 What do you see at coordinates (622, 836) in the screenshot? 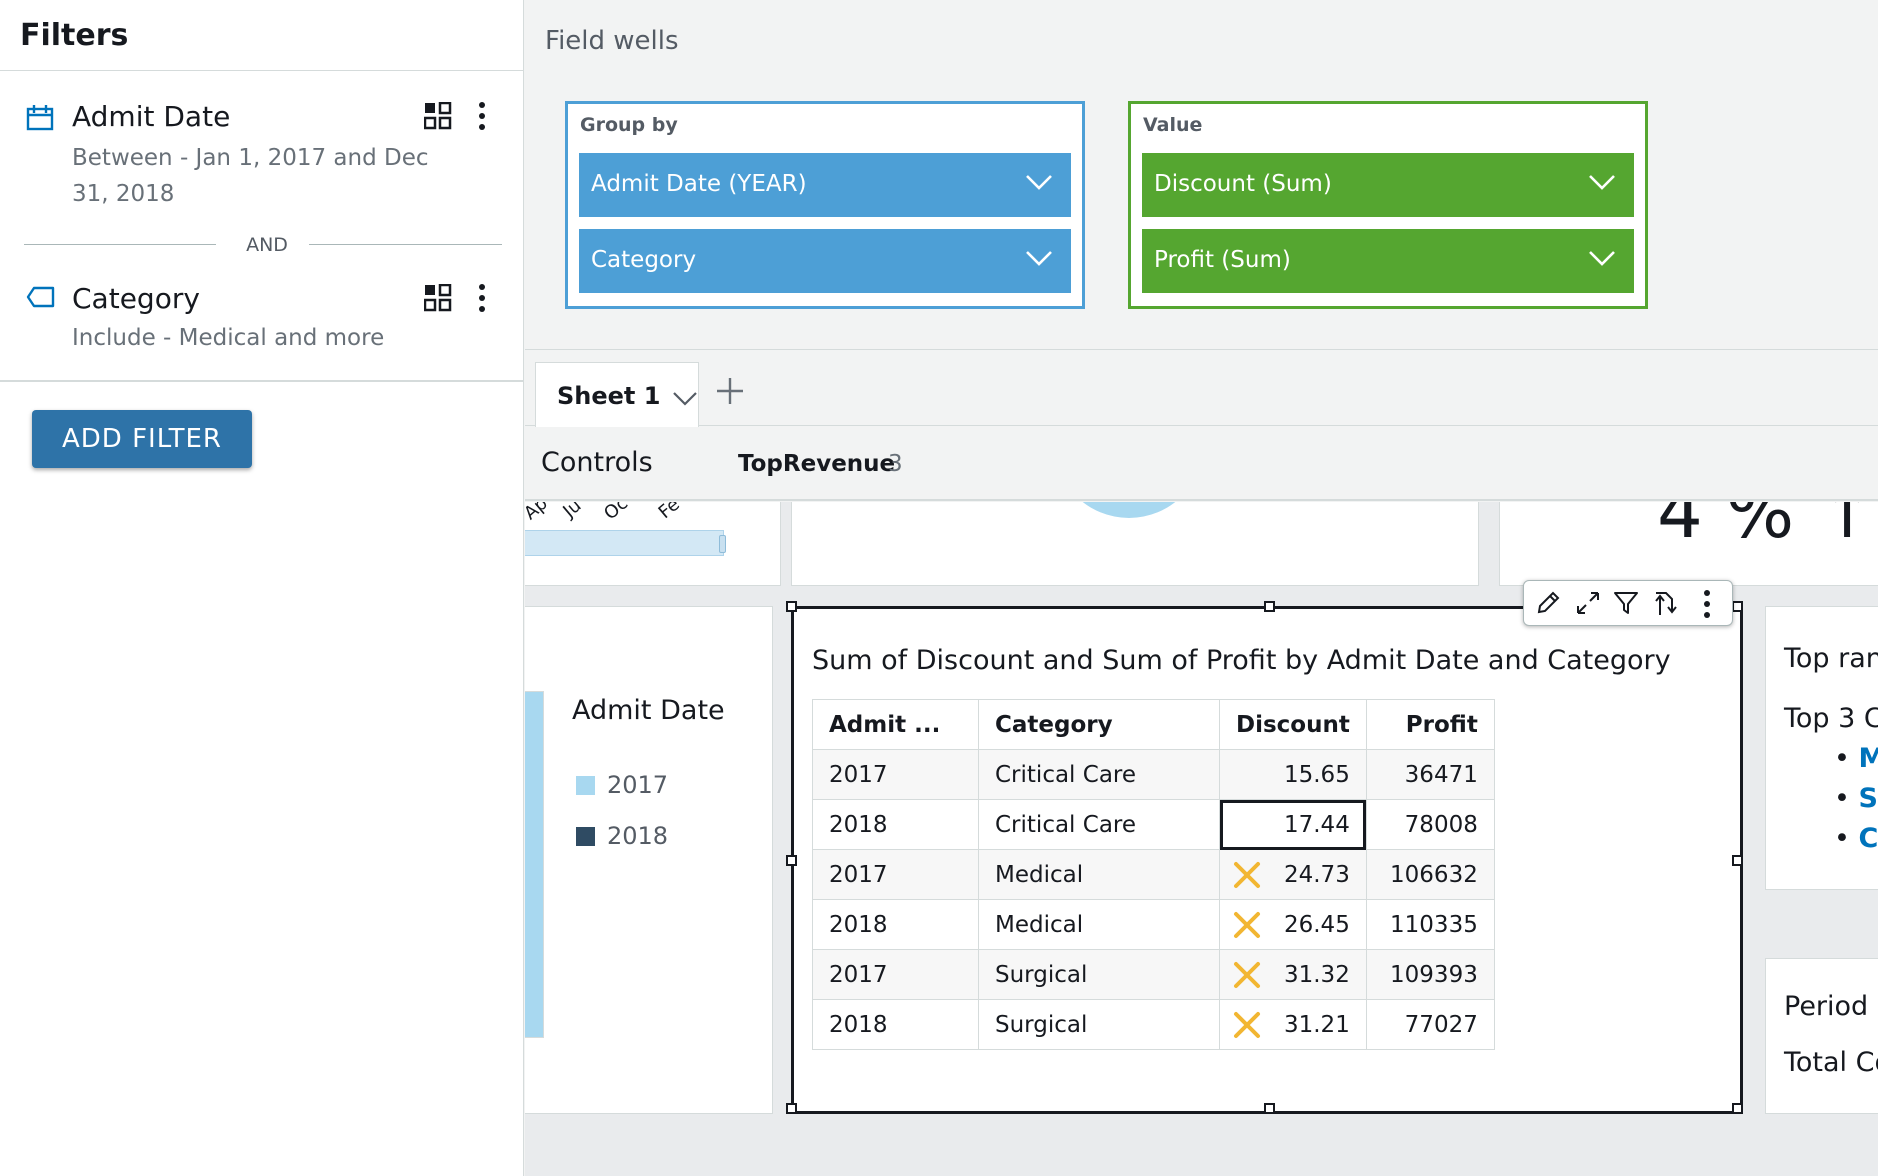
I see `legend-item-2018: 2018` at bounding box center [622, 836].